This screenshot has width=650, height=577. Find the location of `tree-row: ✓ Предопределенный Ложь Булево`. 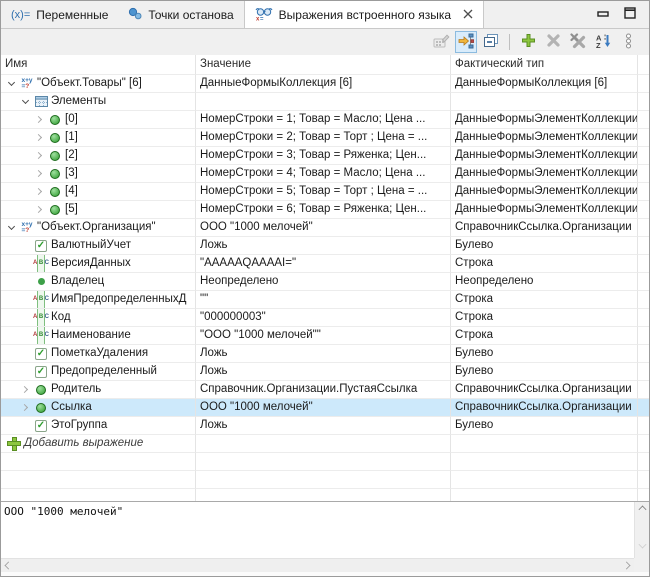

tree-row: ✓ Предопределенный Ложь Булево is located at coordinates (325, 372).